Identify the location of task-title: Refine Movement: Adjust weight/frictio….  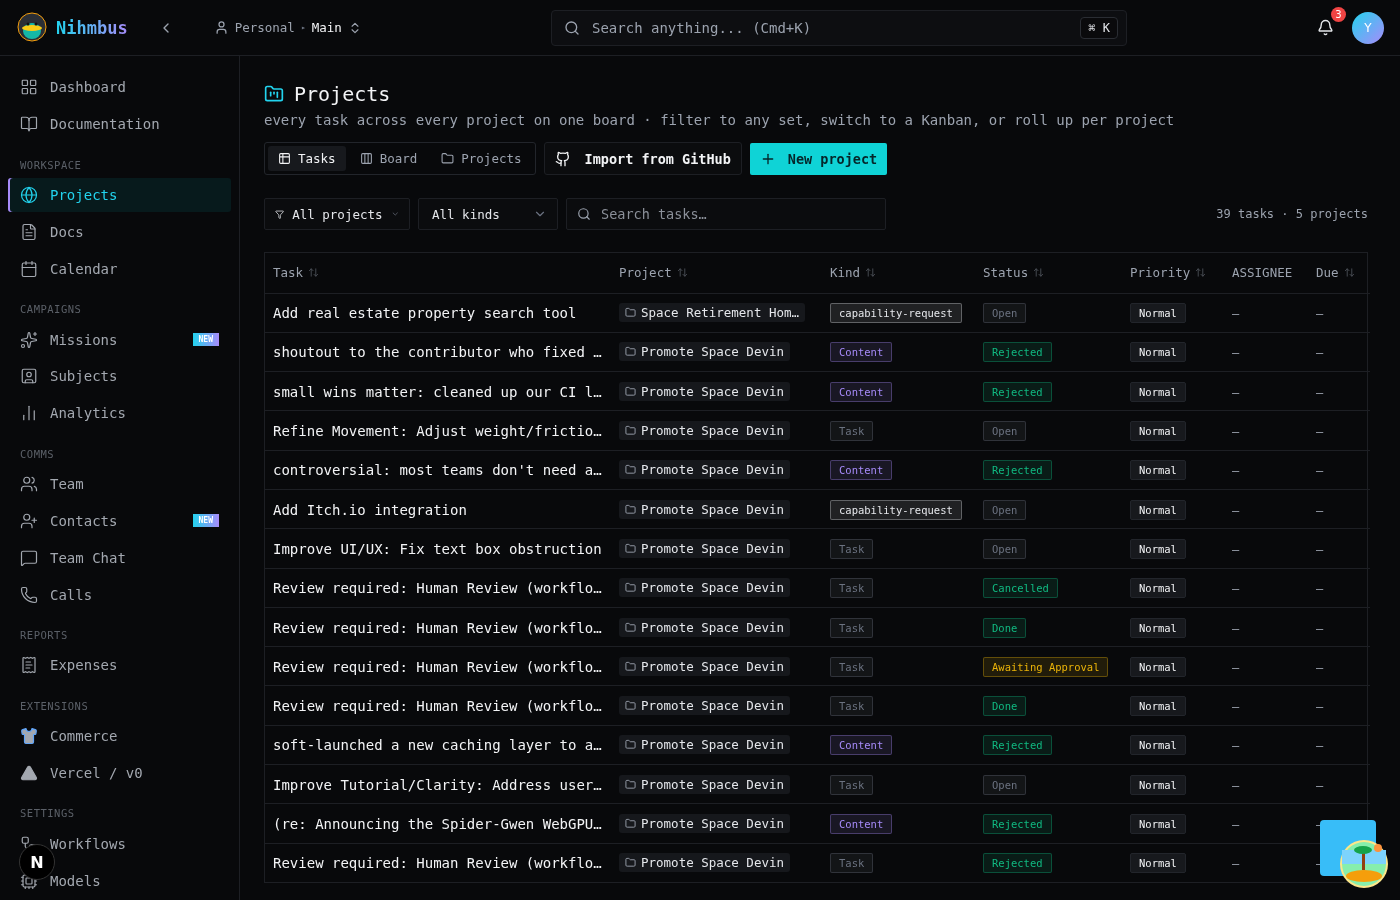
(437, 431).